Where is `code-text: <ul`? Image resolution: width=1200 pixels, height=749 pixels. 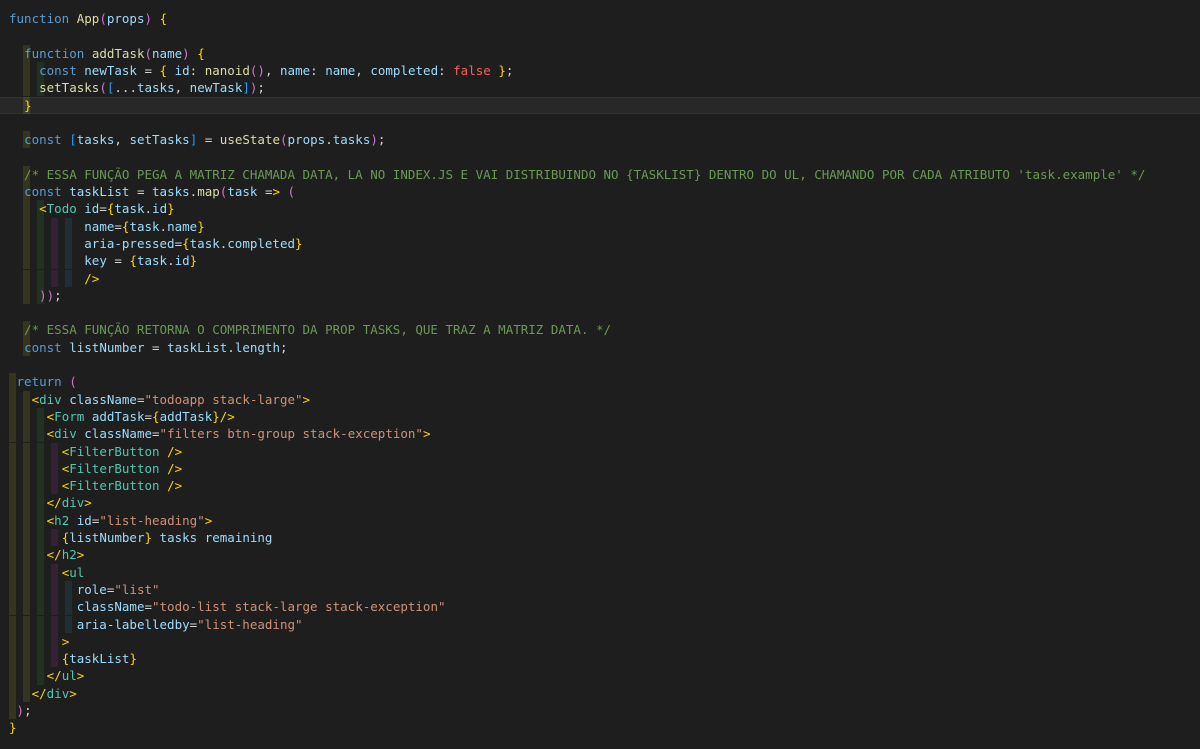
code-text: <ul is located at coordinates (73, 572).